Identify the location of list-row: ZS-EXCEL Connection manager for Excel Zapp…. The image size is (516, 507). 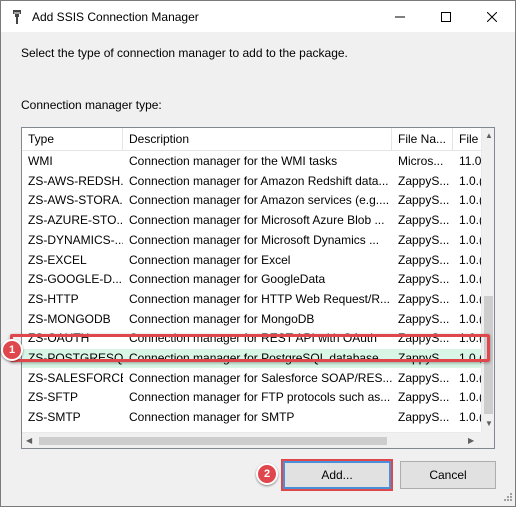
(252, 260).